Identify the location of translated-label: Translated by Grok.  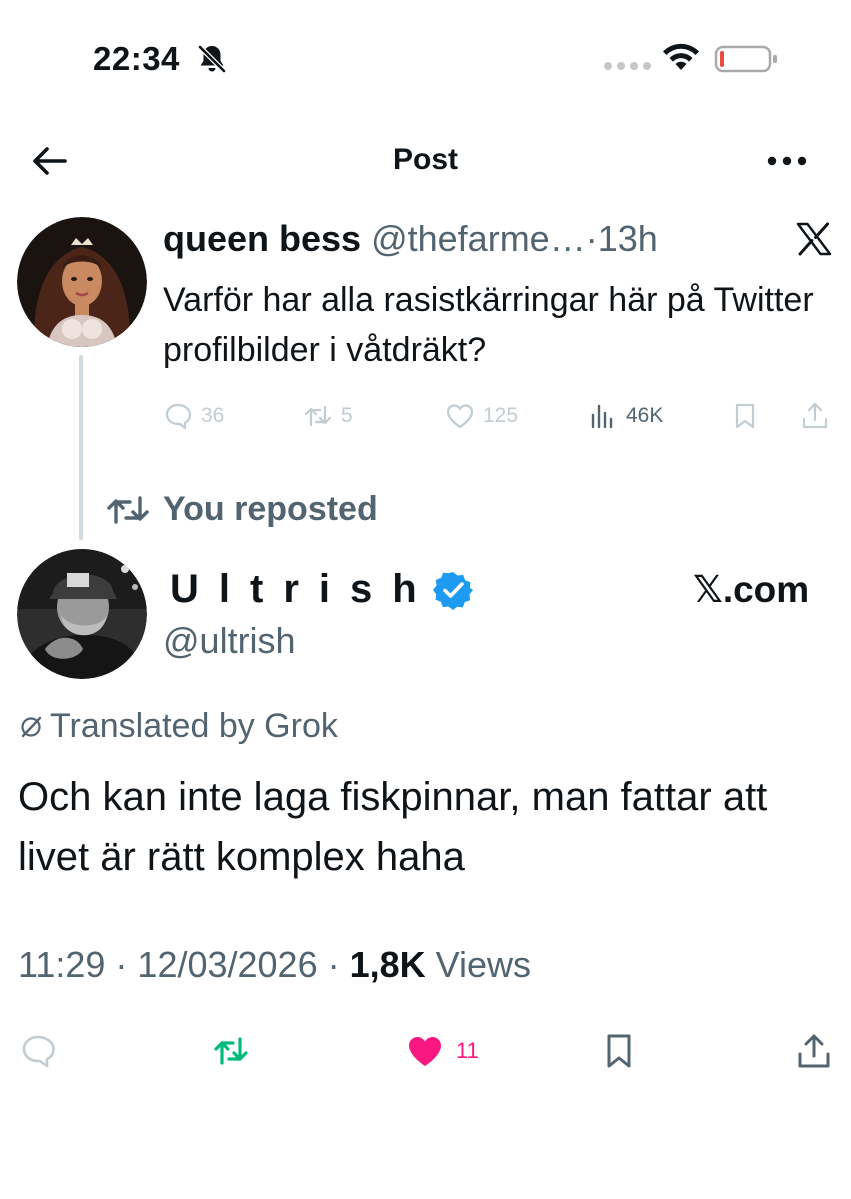
(194, 726).